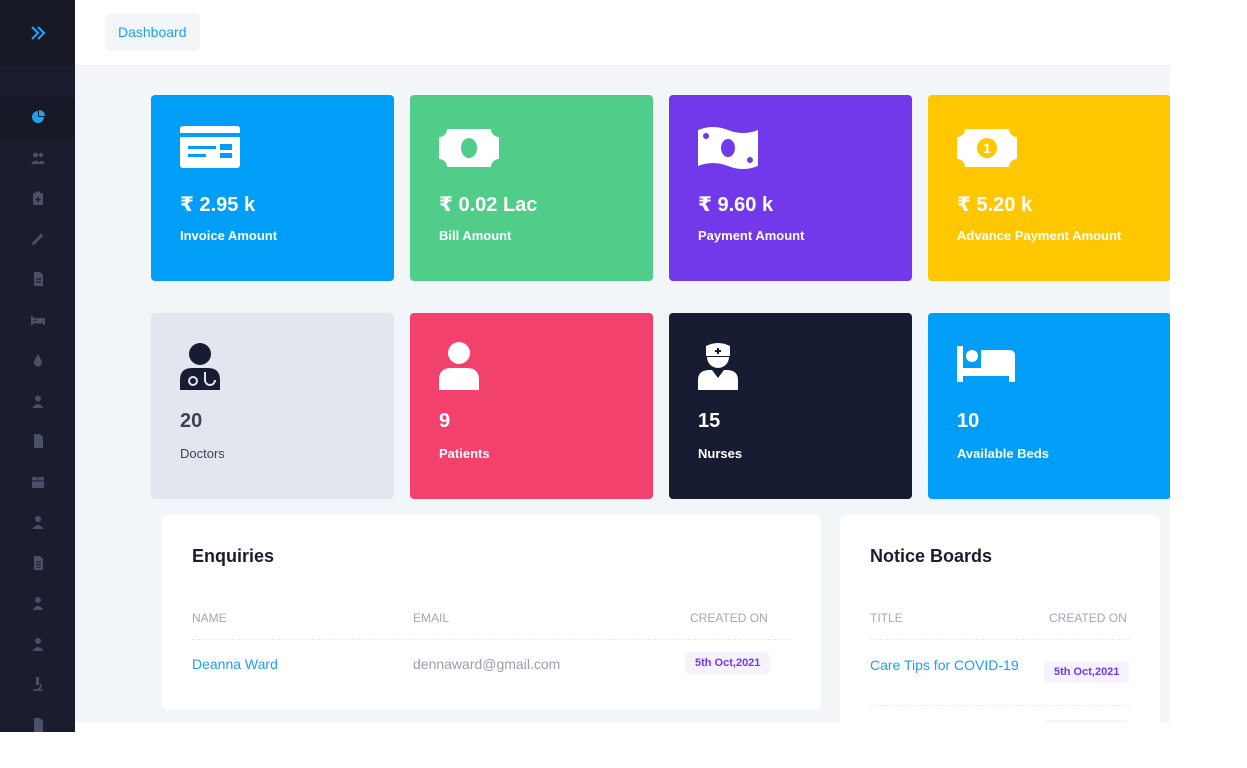  What do you see at coordinates (229, 235) in the screenshot?
I see `stat-label: Invoice Amount` at bounding box center [229, 235].